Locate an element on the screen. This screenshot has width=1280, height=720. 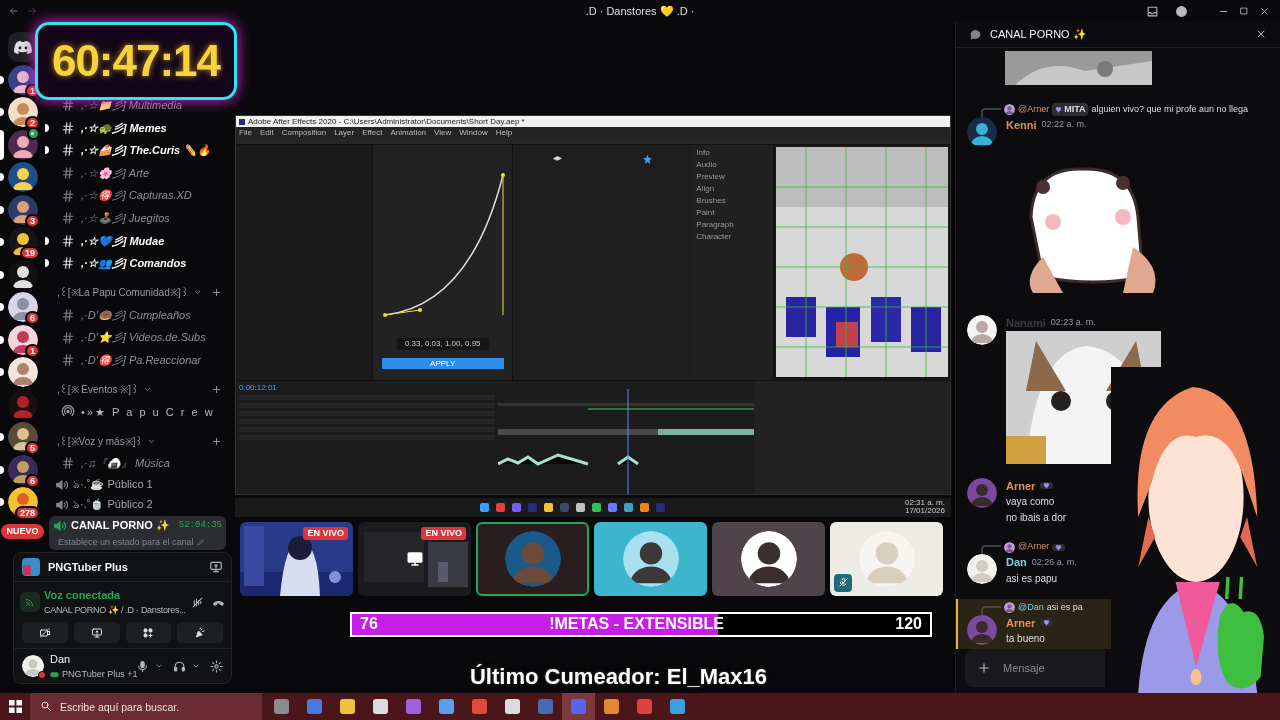
noise-suppression-icon is located at coordinates (197, 602).